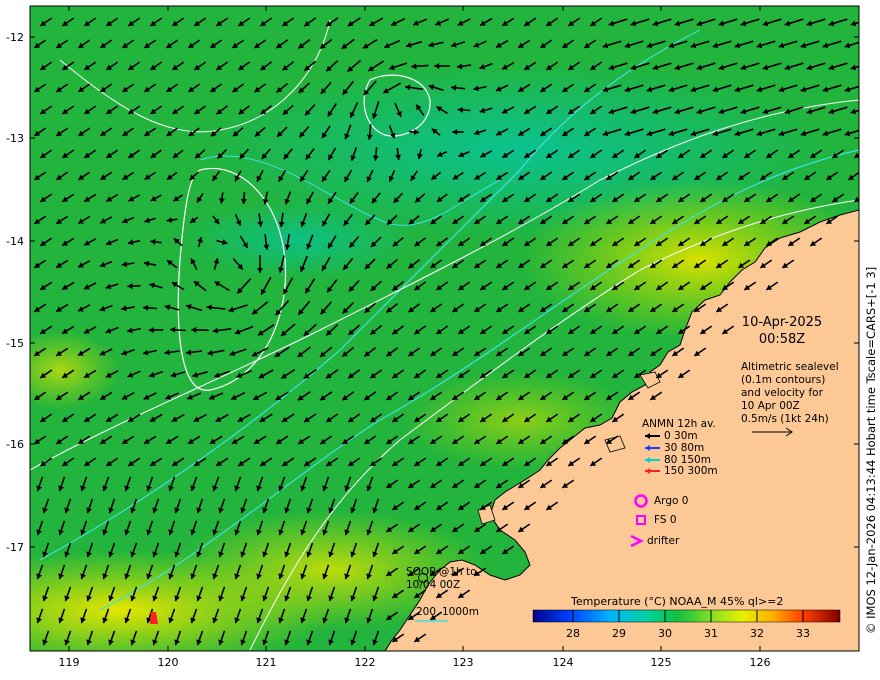 The height and width of the screenshot is (680, 880). I want to click on colorbar-label: 29, so click(619, 633).